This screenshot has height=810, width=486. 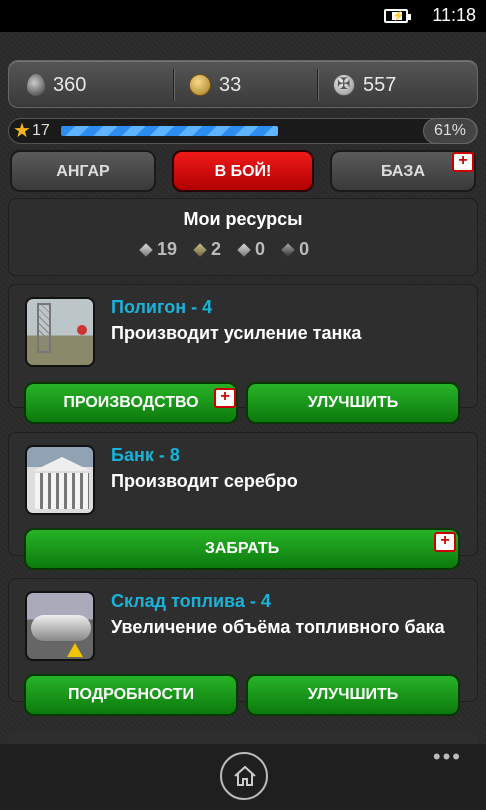 What do you see at coordinates (243, 219) in the screenshot?
I see `resources-title: Мои ресурсы` at bounding box center [243, 219].